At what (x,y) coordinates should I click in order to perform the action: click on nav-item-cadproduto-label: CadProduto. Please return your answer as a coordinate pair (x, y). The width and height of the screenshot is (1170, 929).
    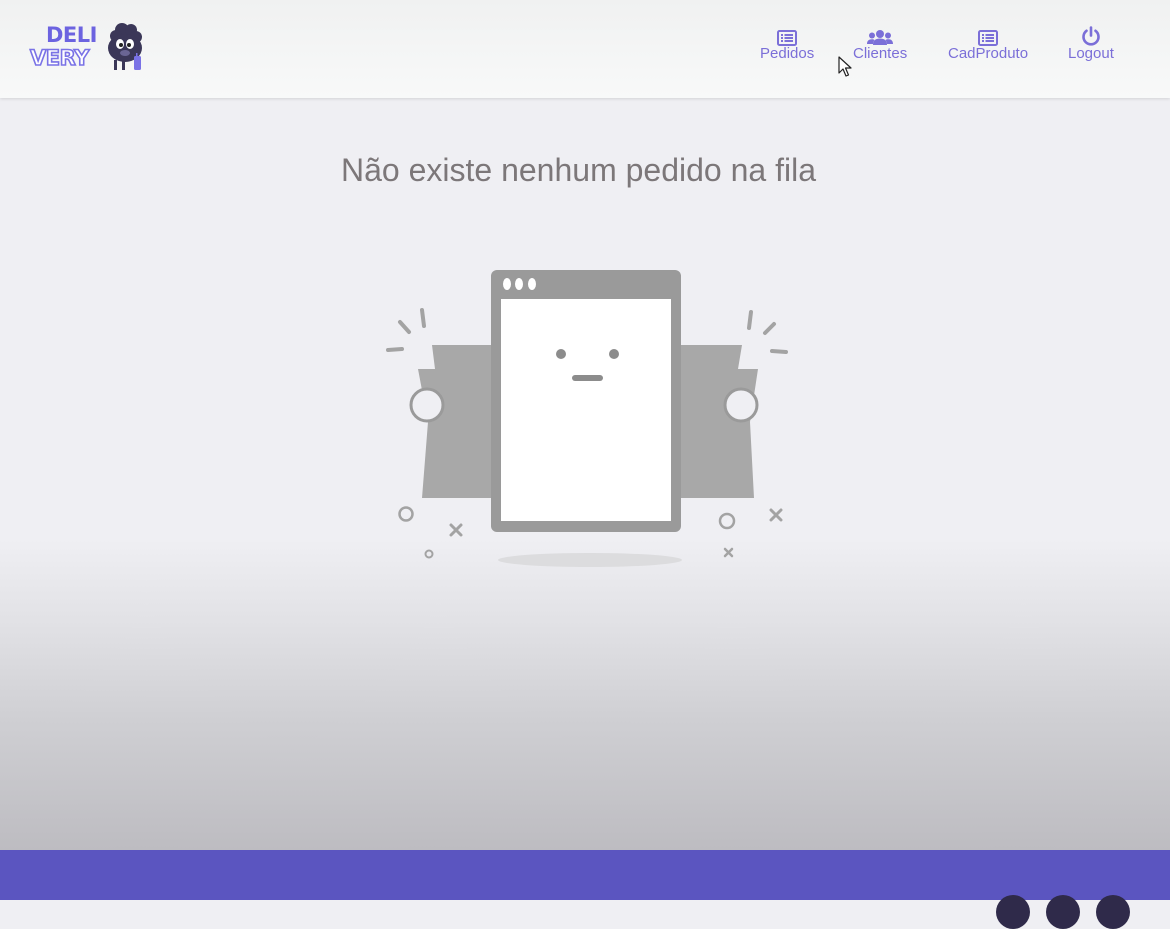
    Looking at the image, I should click on (988, 53).